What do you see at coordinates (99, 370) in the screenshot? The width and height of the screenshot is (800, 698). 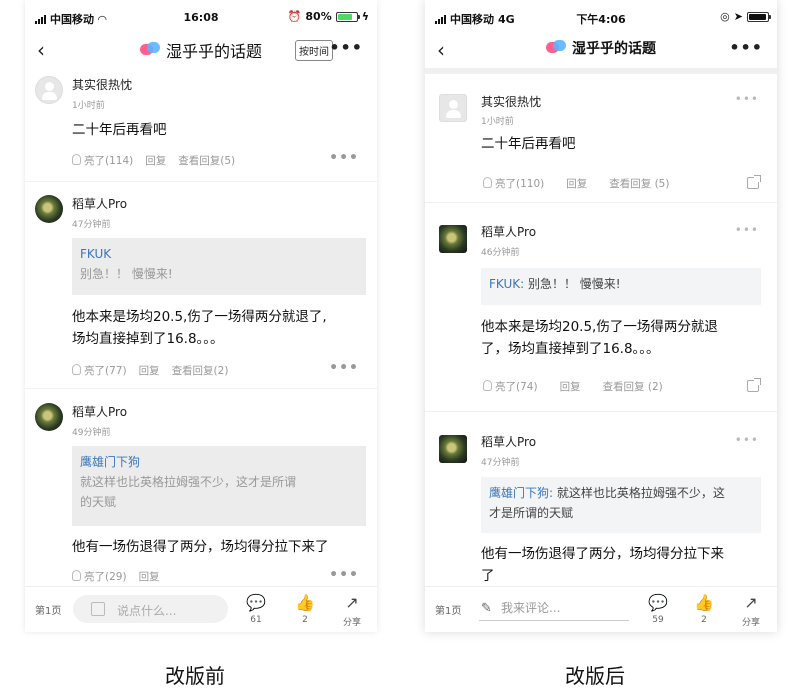 I see `like-button: 亮了(77)` at bounding box center [99, 370].